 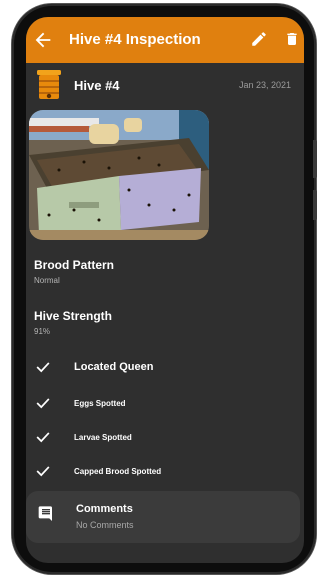 I want to click on inspection-date: Jan 23, 2021, so click(x=264, y=85).